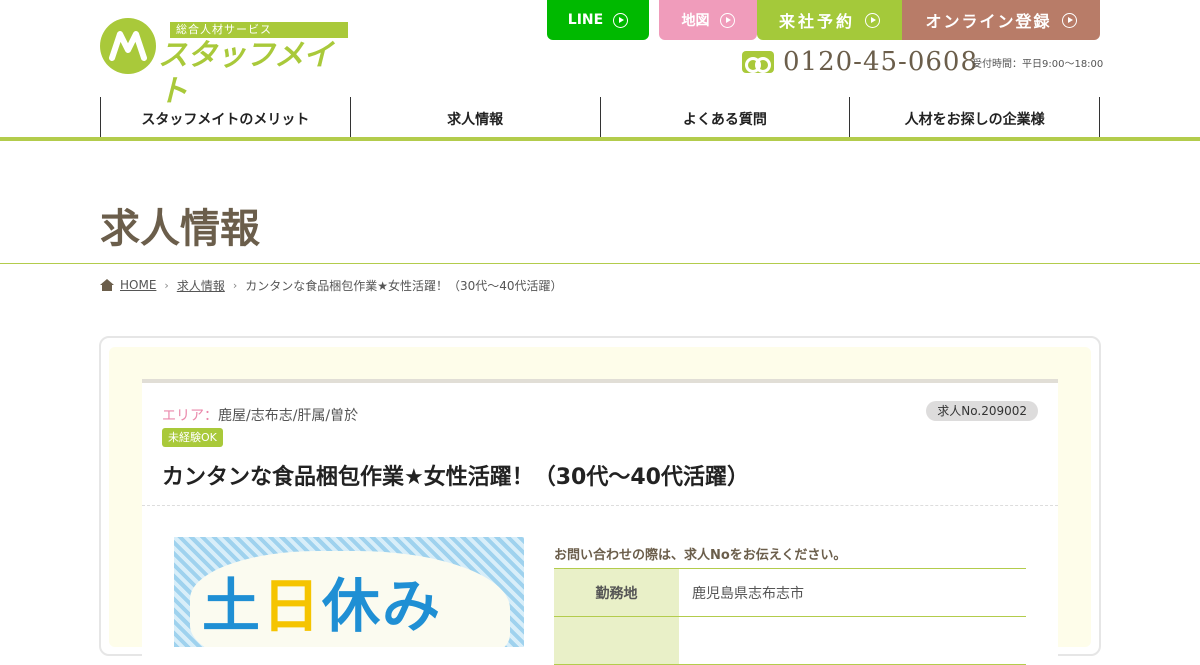  I want to click on job-area: エリア：鹿屋/志布志/肝属/曽於, so click(260, 415).